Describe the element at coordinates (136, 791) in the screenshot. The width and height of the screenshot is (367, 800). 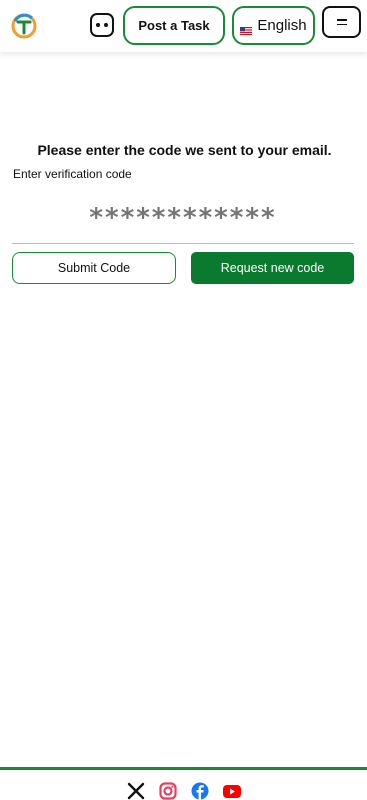
I see `x-icon` at that location.